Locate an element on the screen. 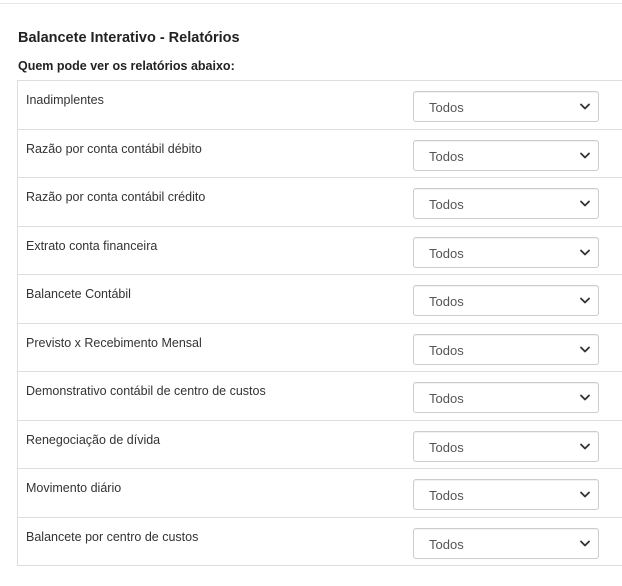 The height and width of the screenshot is (586, 622). report-label: Previsto x Recebimento Mensal is located at coordinates (114, 342).